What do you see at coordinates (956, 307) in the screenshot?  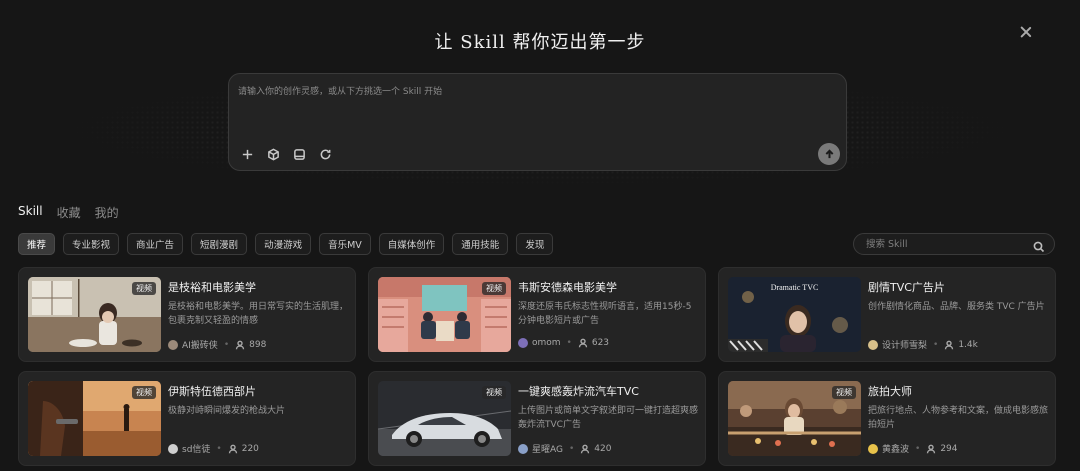 I see `card-description: 创作剧情化商品、品牌、服务类 TVC 广告片` at bounding box center [956, 307].